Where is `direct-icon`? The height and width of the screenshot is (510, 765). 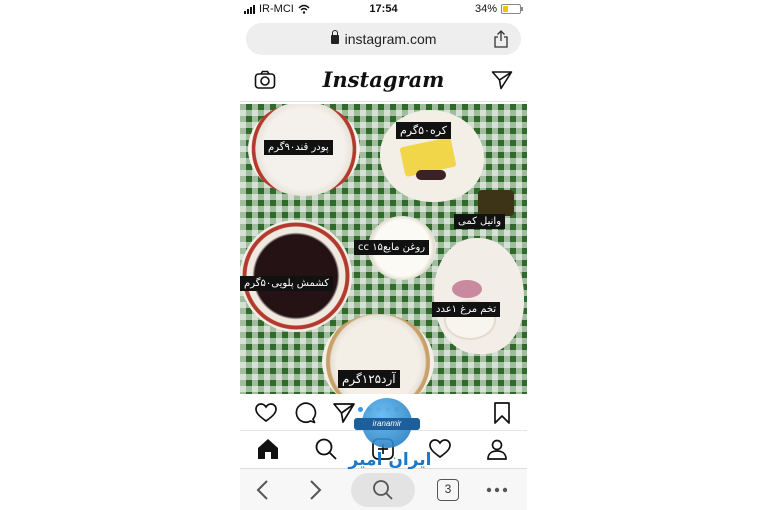
direct-icon is located at coordinates (502, 80).